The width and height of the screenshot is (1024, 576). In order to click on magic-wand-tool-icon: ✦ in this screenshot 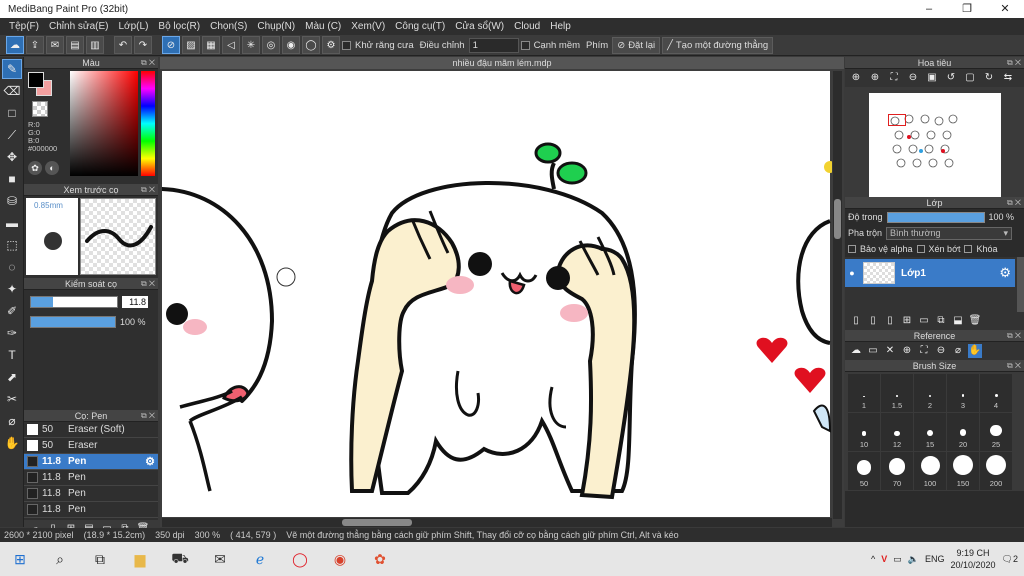, I will do `click(12, 289)`.